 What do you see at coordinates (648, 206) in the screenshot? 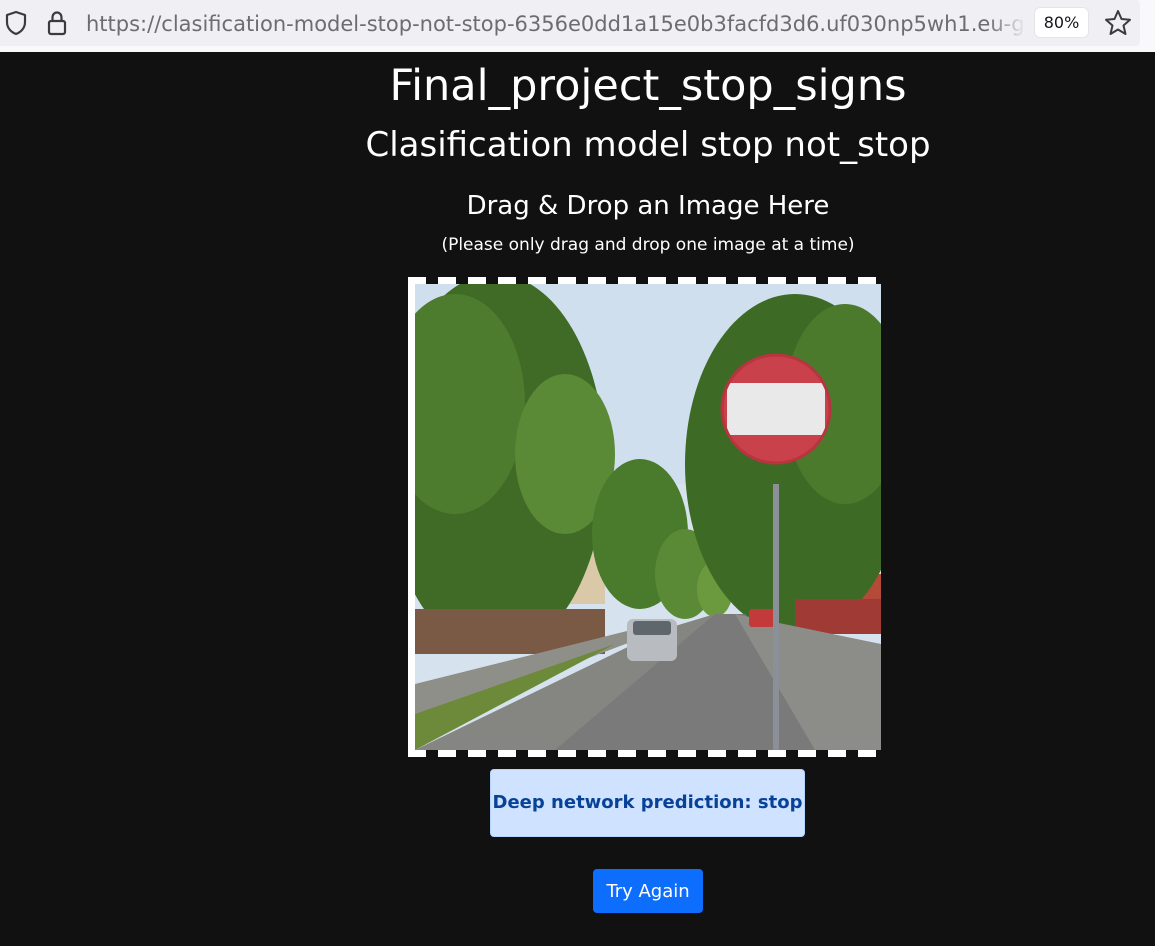
I see `dropzone-heading: Drag & Drop an Image Here` at bounding box center [648, 206].